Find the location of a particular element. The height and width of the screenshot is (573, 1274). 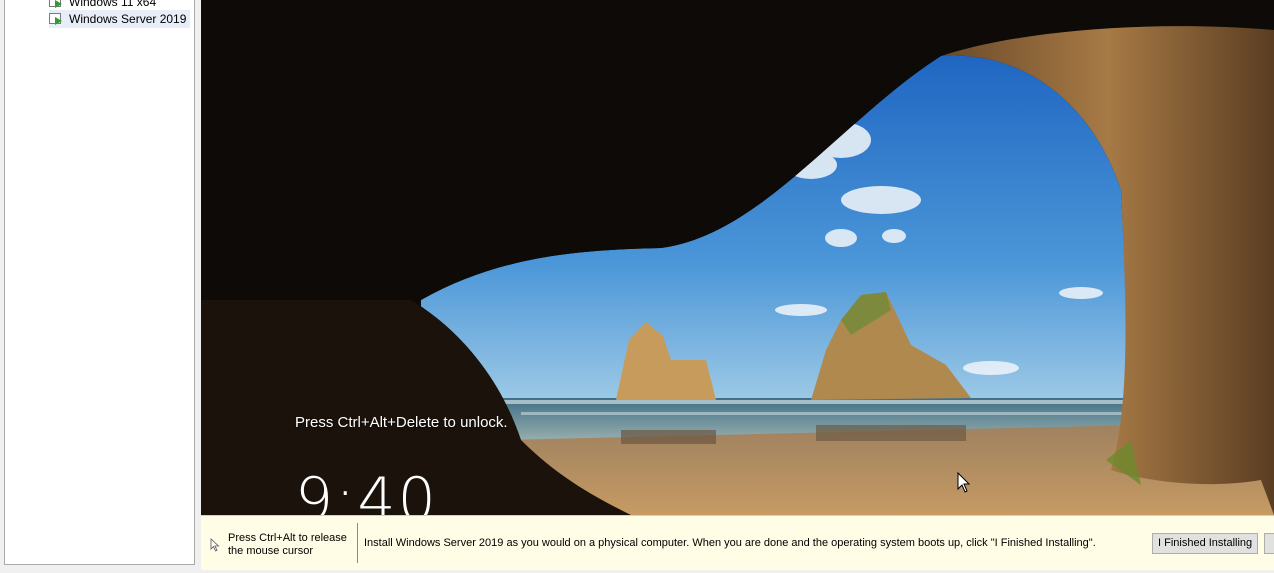

help-button is located at coordinates (1269, 543).